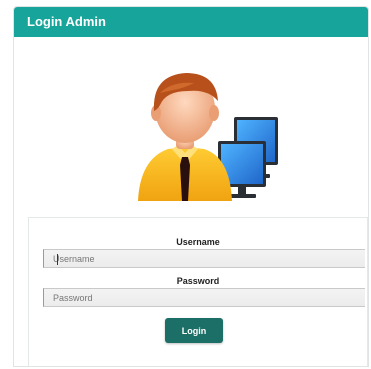 The height and width of the screenshot is (369, 371). I want to click on username-input, so click(204, 258).